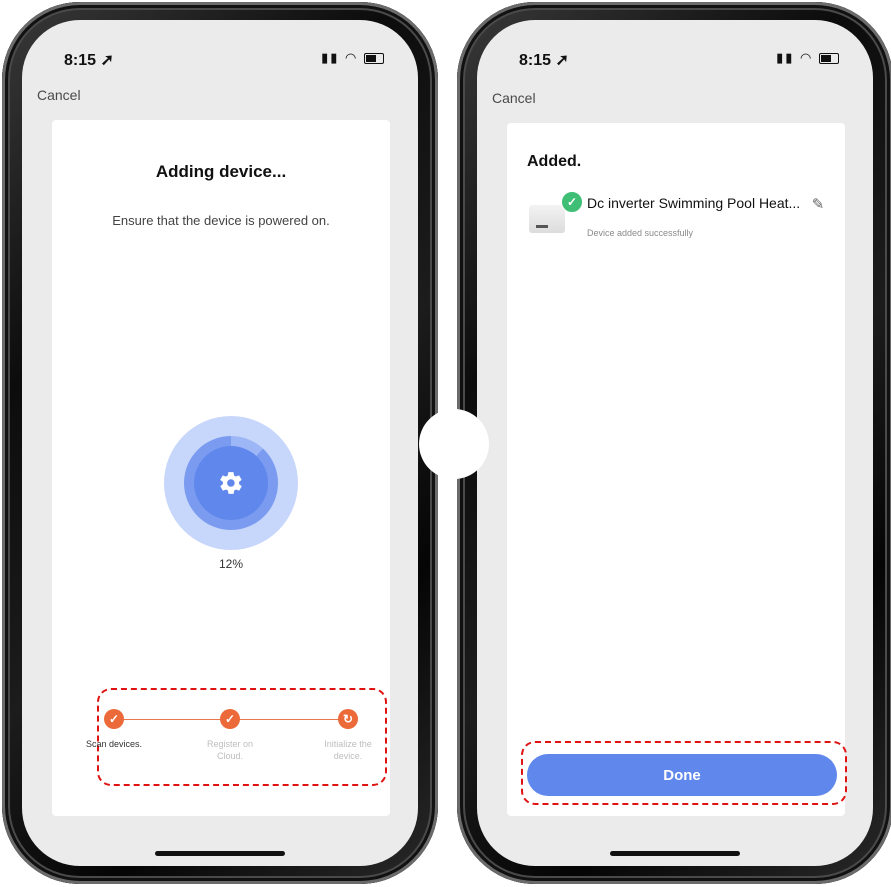 The height and width of the screenshot is (887, 891). Describe the element at coordinates (231, 564) in the screenshot. I see `progress-percent: 12%` at that location.